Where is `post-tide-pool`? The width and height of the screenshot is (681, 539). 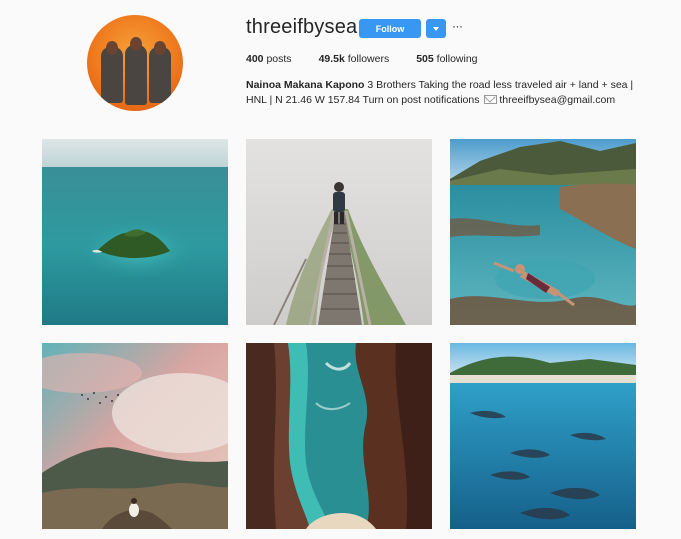
post-tide-pool is located at coordinates (543, 232).